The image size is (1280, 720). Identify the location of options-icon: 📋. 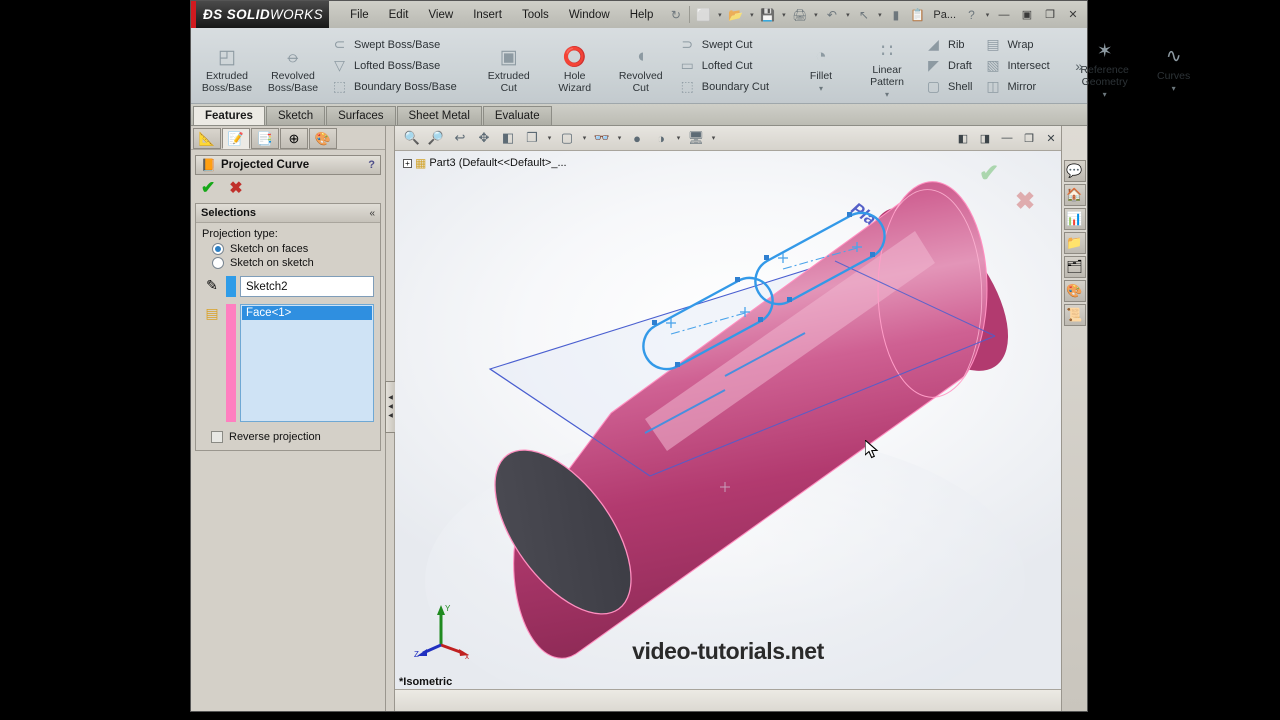
(917, 15).